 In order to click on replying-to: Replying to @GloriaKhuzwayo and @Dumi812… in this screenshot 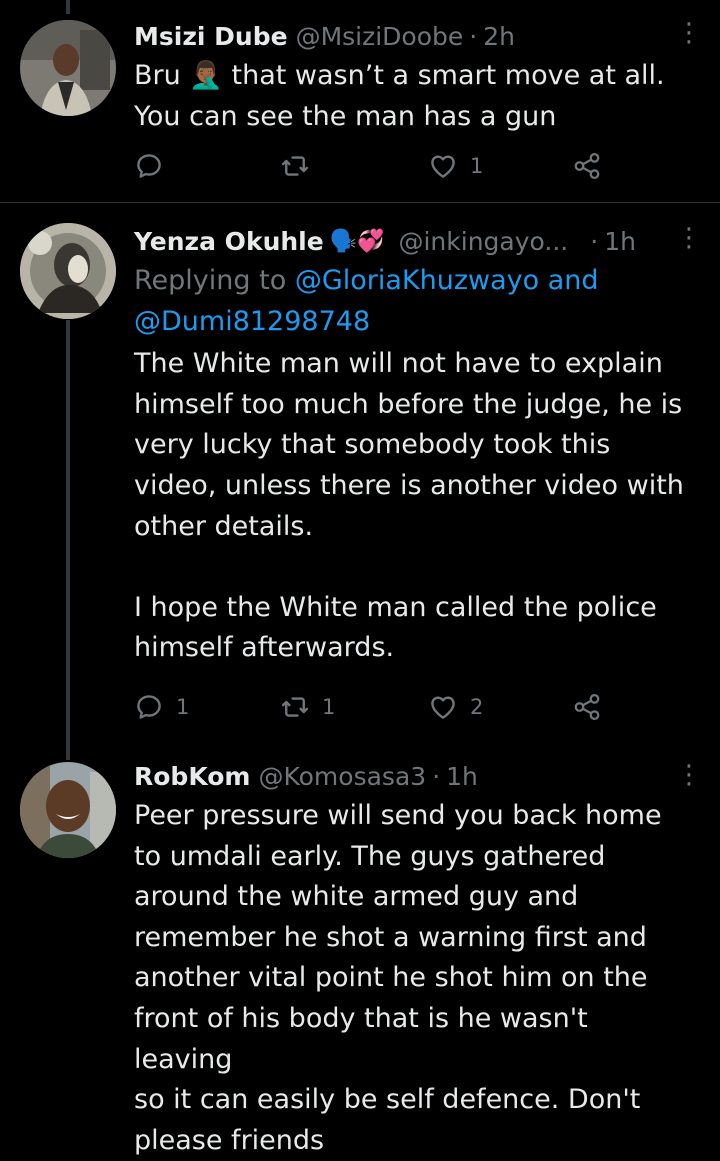, I will do `click(412, 301)`.